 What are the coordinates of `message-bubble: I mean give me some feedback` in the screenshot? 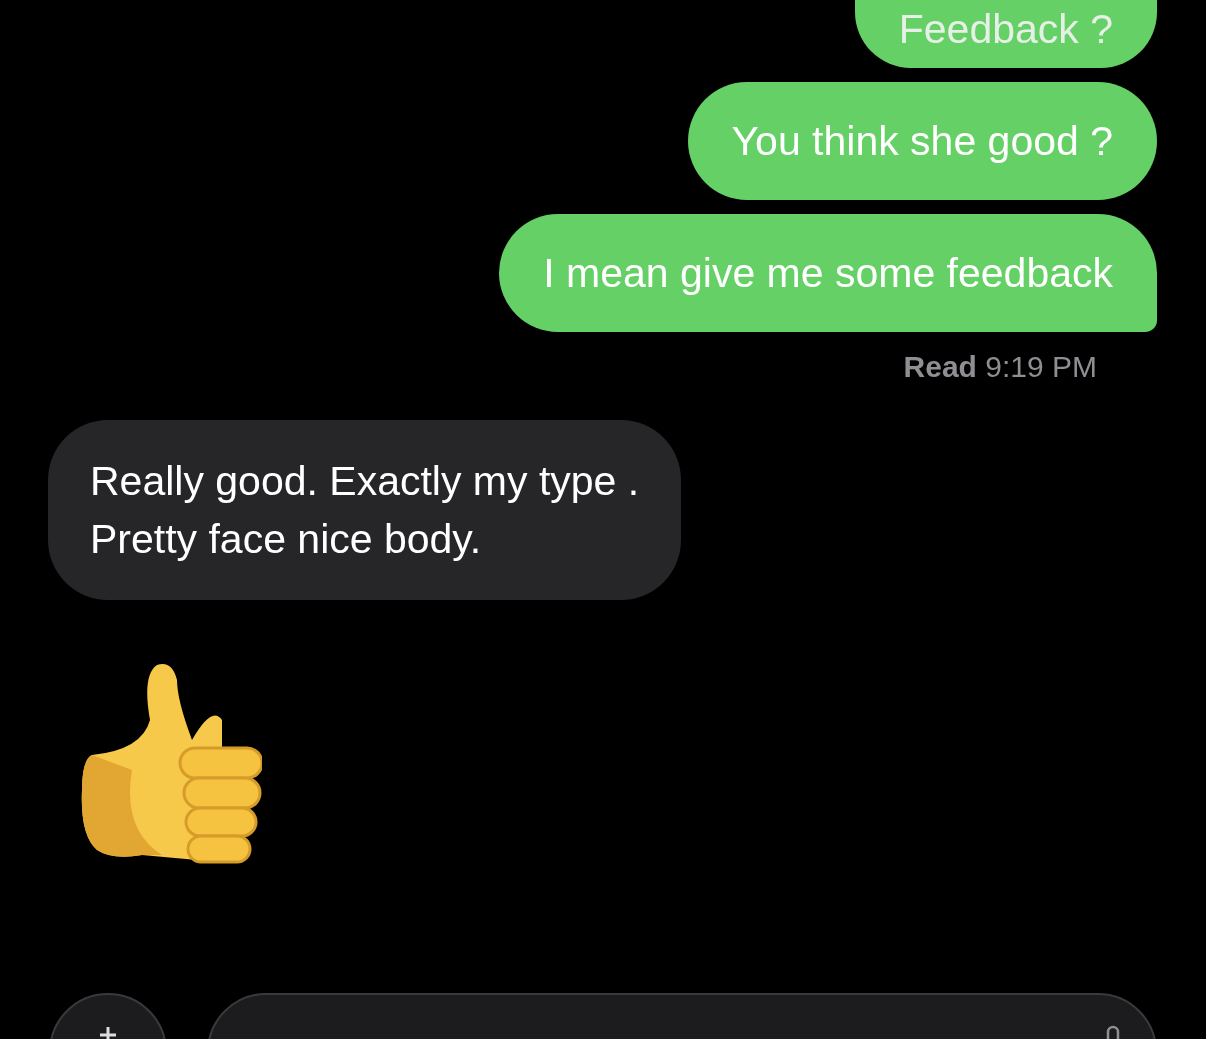 It's located at (828, 273).